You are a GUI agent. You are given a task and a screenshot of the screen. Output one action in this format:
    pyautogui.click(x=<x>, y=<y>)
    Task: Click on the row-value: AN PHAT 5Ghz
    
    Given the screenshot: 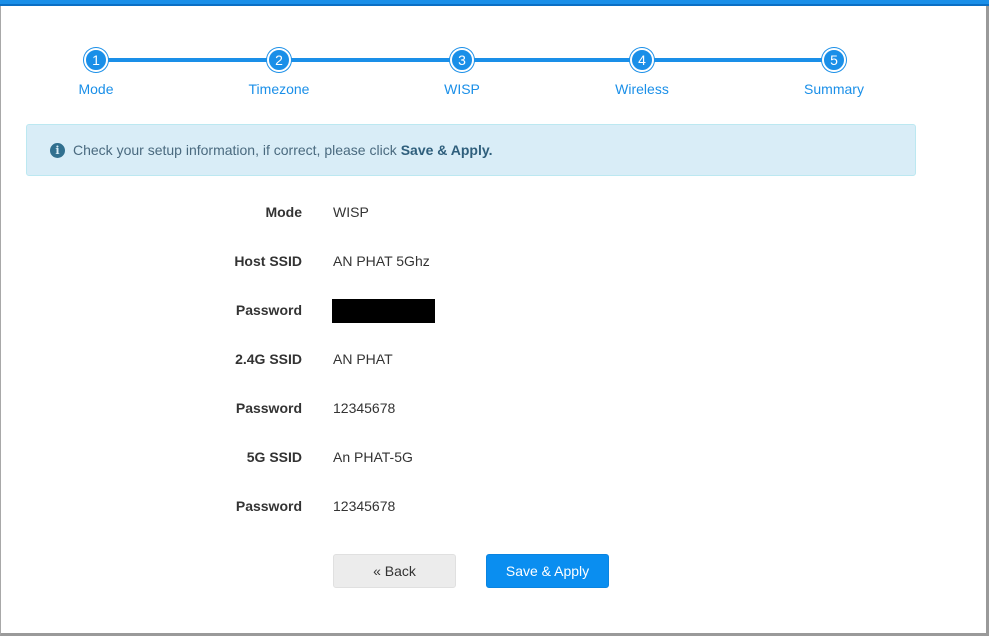 What is the action you would take?
    pyautogui.click(x=381, y=261)
    